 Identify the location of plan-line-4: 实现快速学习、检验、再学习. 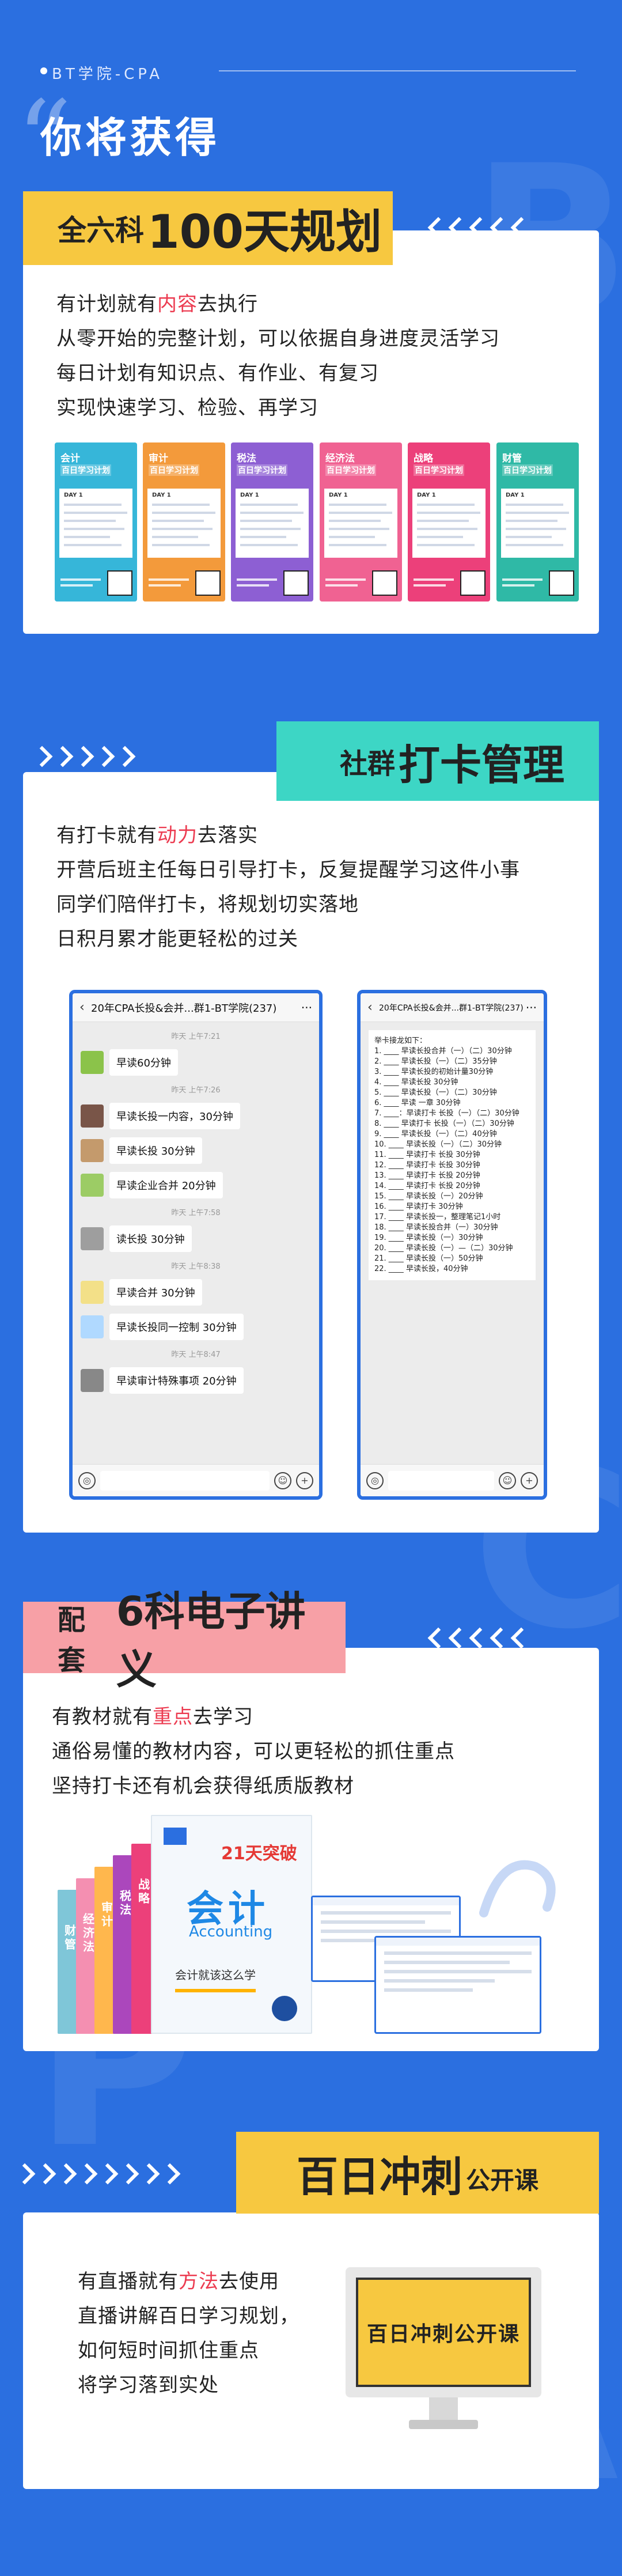
(187, 407).